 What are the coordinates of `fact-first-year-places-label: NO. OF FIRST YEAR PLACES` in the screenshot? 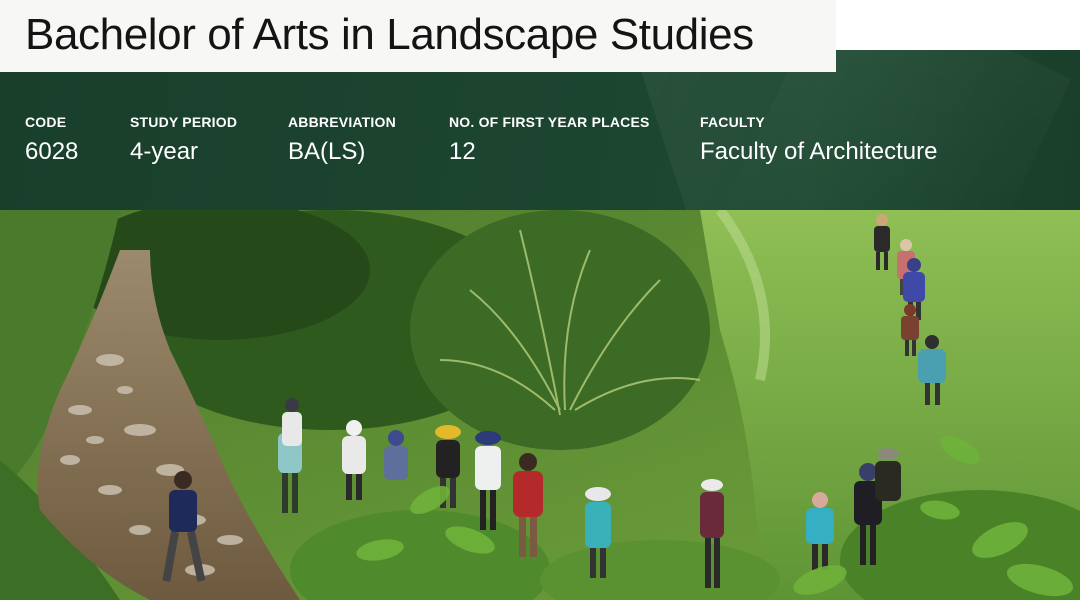 It's located at (549, 122).